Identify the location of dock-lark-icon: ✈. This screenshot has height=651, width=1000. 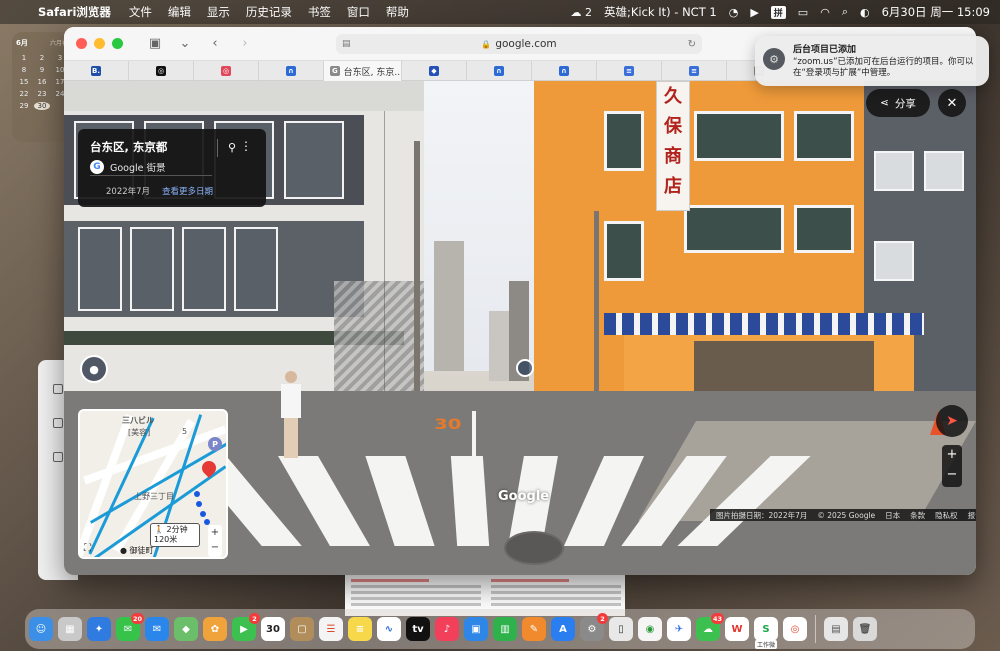
(679, 629).